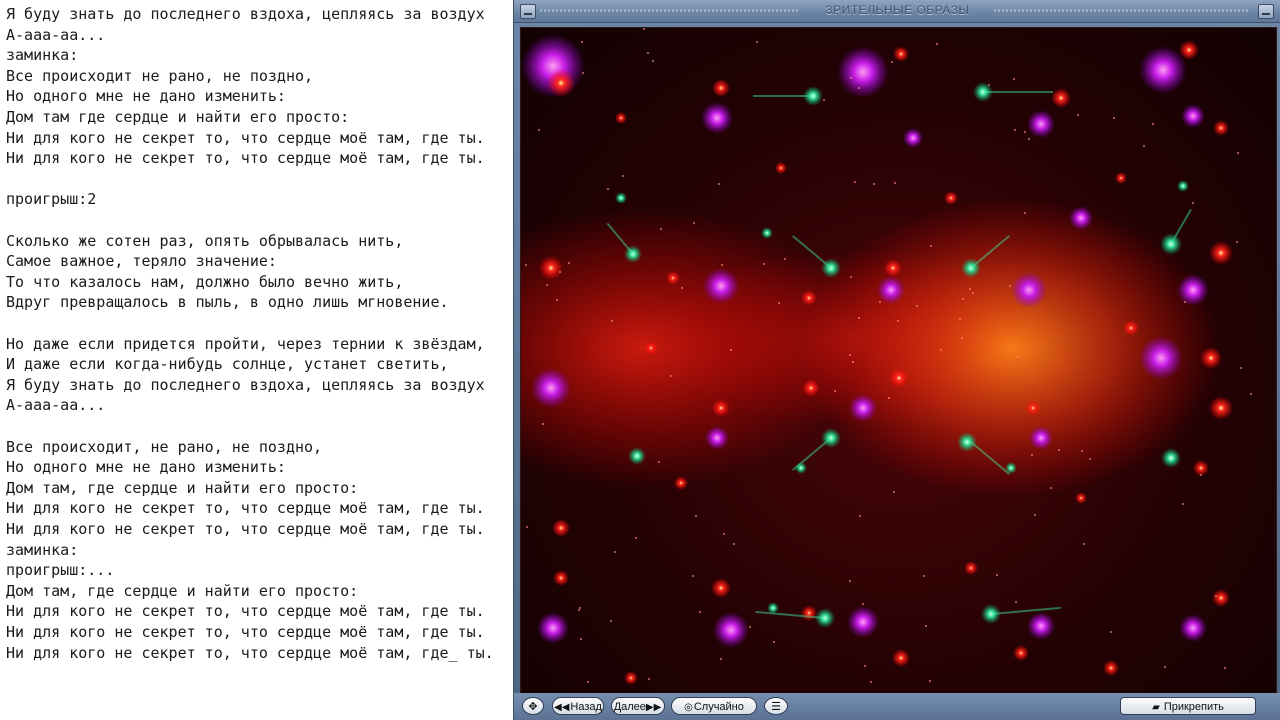 Image resolution: width=1280 pixels, height=720 pixels. I want to click on lyrics-line: проигрыш:2, so click(51, 199).